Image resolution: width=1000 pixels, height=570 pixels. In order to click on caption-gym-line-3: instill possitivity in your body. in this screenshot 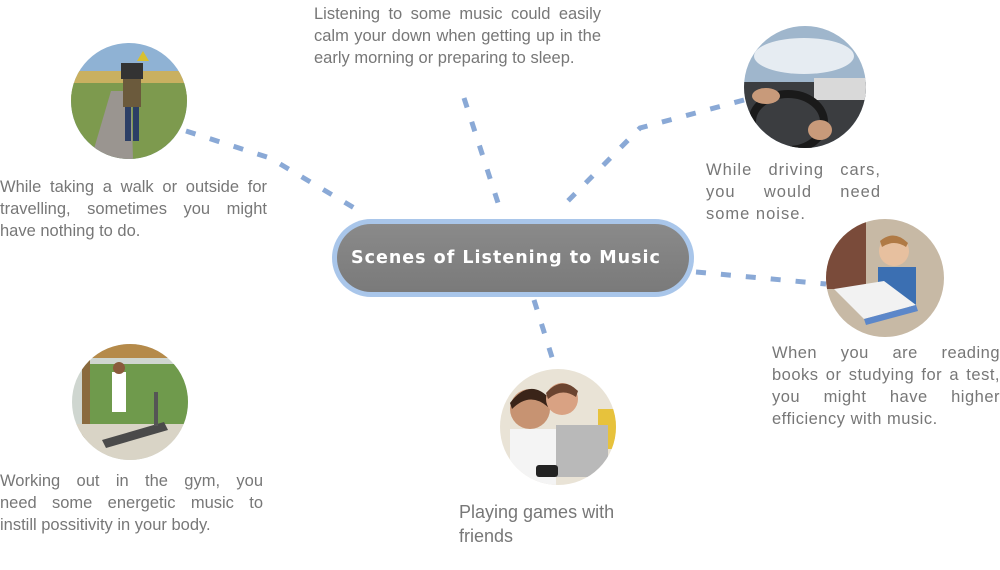, I will do `click(105, 525)`.